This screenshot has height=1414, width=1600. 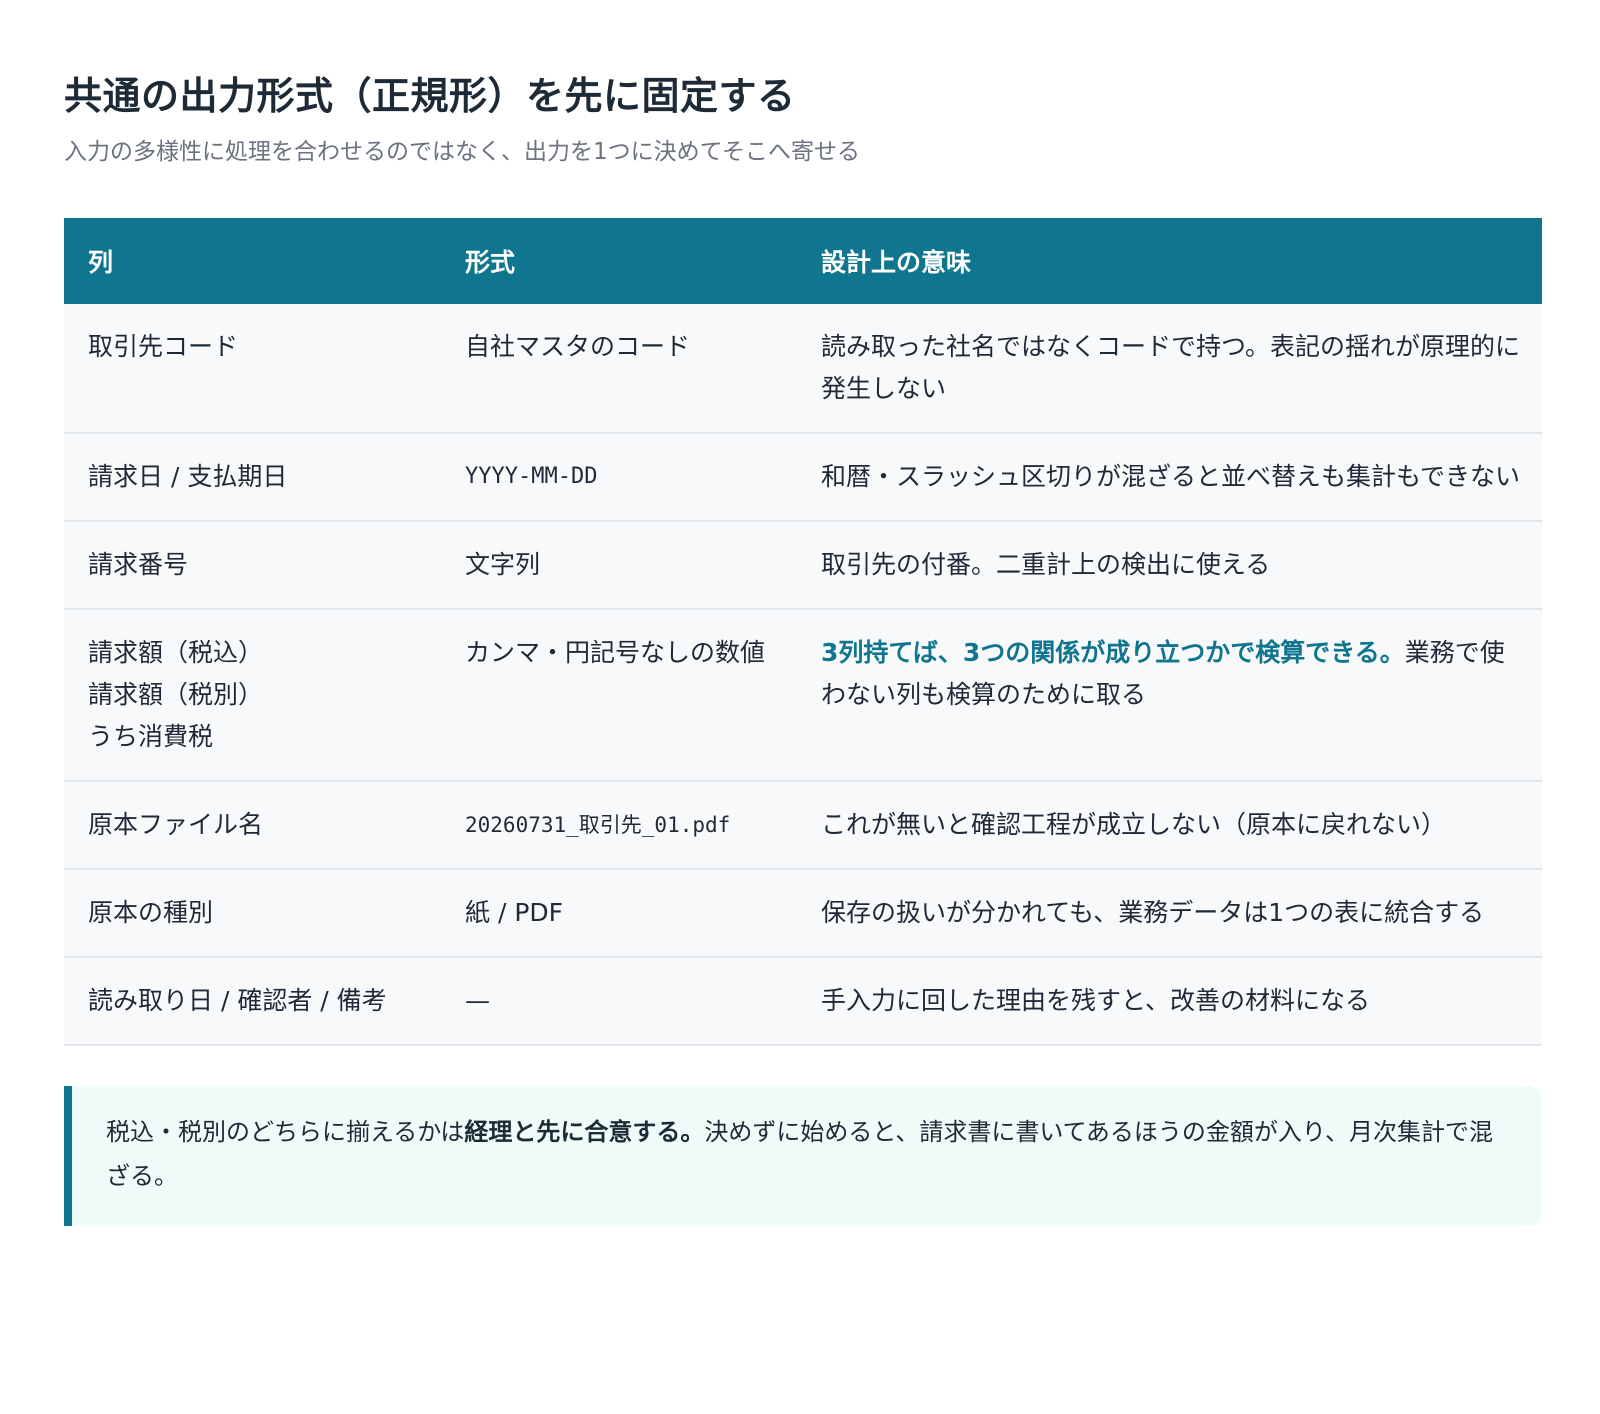 I want to click on cell-meaning: 保存の扱いが分かれても、業務データは1つの表に統合する, so click(x=1173, y=913).